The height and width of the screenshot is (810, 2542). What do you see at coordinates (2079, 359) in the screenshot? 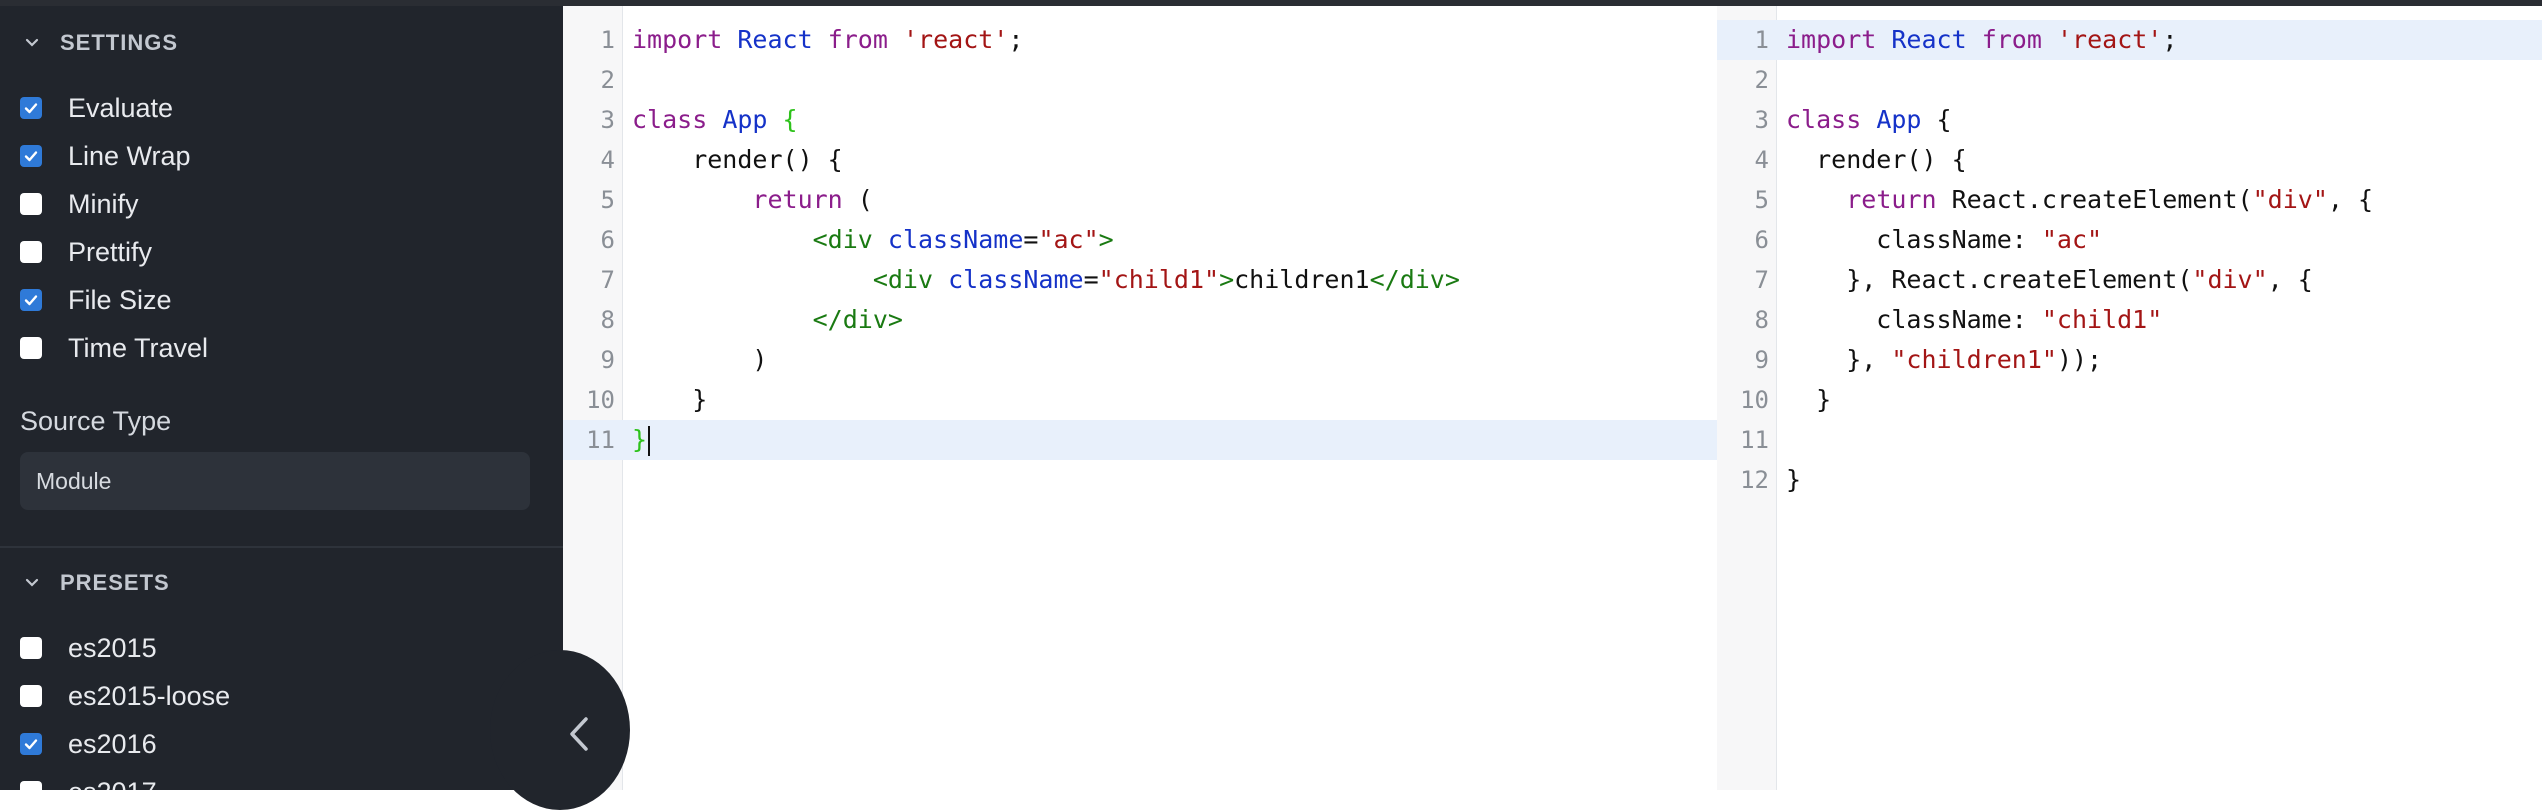
I see `code-token: ));` at bounding box center [2079, 359].